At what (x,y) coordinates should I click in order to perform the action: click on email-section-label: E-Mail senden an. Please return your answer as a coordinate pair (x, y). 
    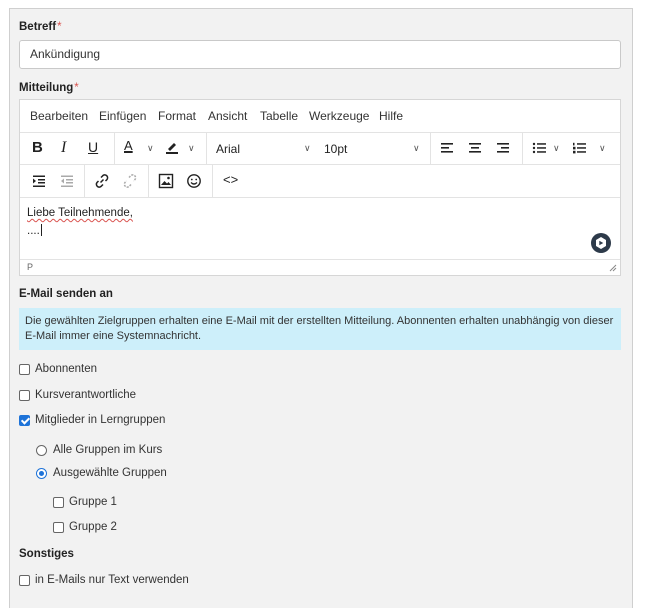
    Looking at the image, I should click on (66, 294).